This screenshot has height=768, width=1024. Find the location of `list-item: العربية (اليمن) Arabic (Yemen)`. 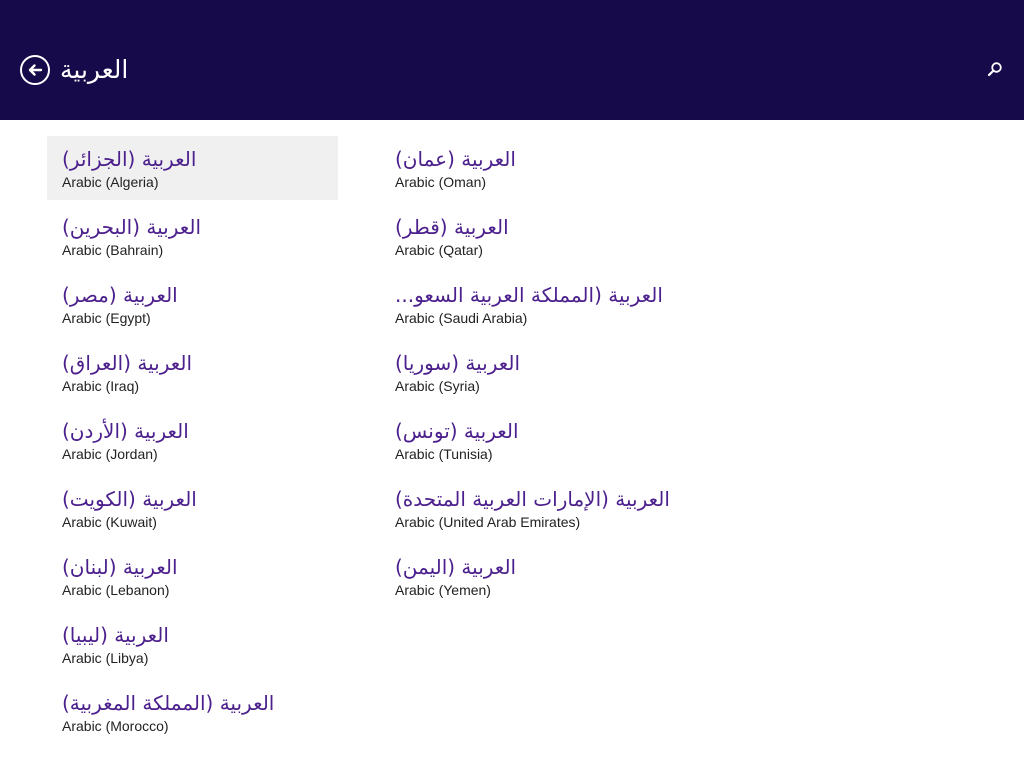

list-item: العربية (اليمن) Arabic (Yemen) is located at coordinates (545, 576).